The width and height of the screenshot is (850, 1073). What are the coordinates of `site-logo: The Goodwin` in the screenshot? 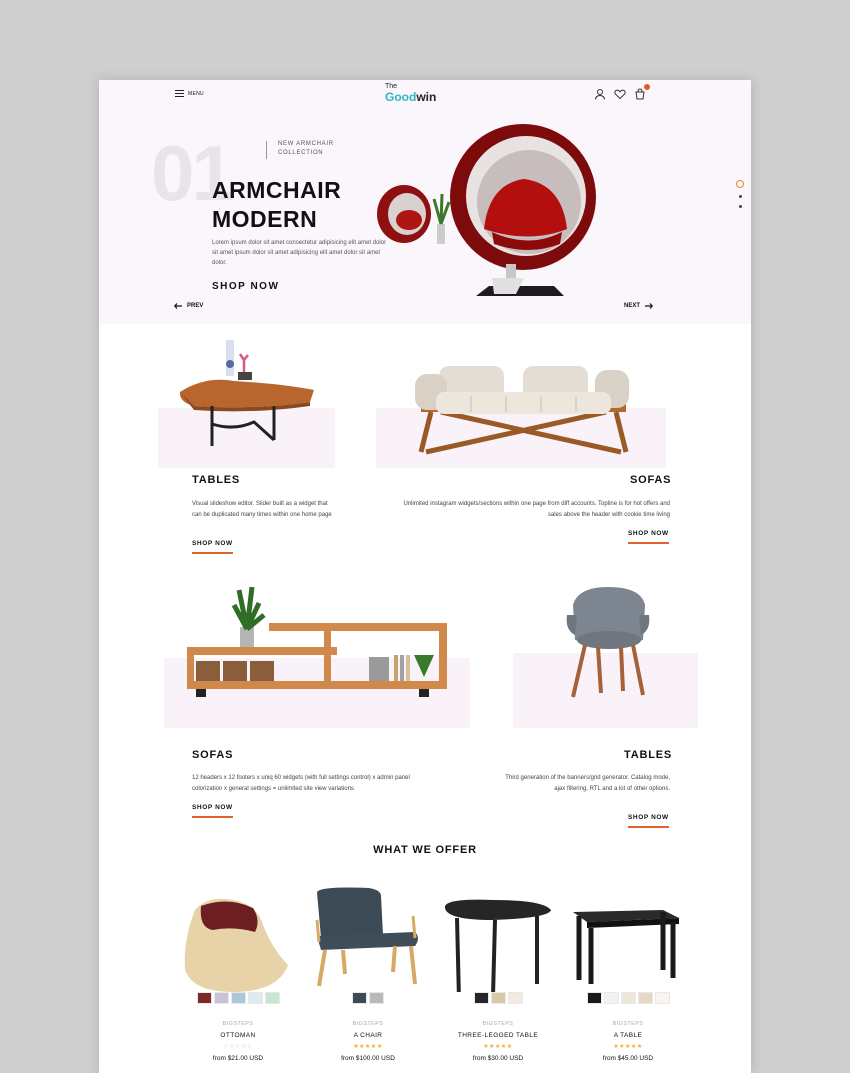 It's located at (413, 96).